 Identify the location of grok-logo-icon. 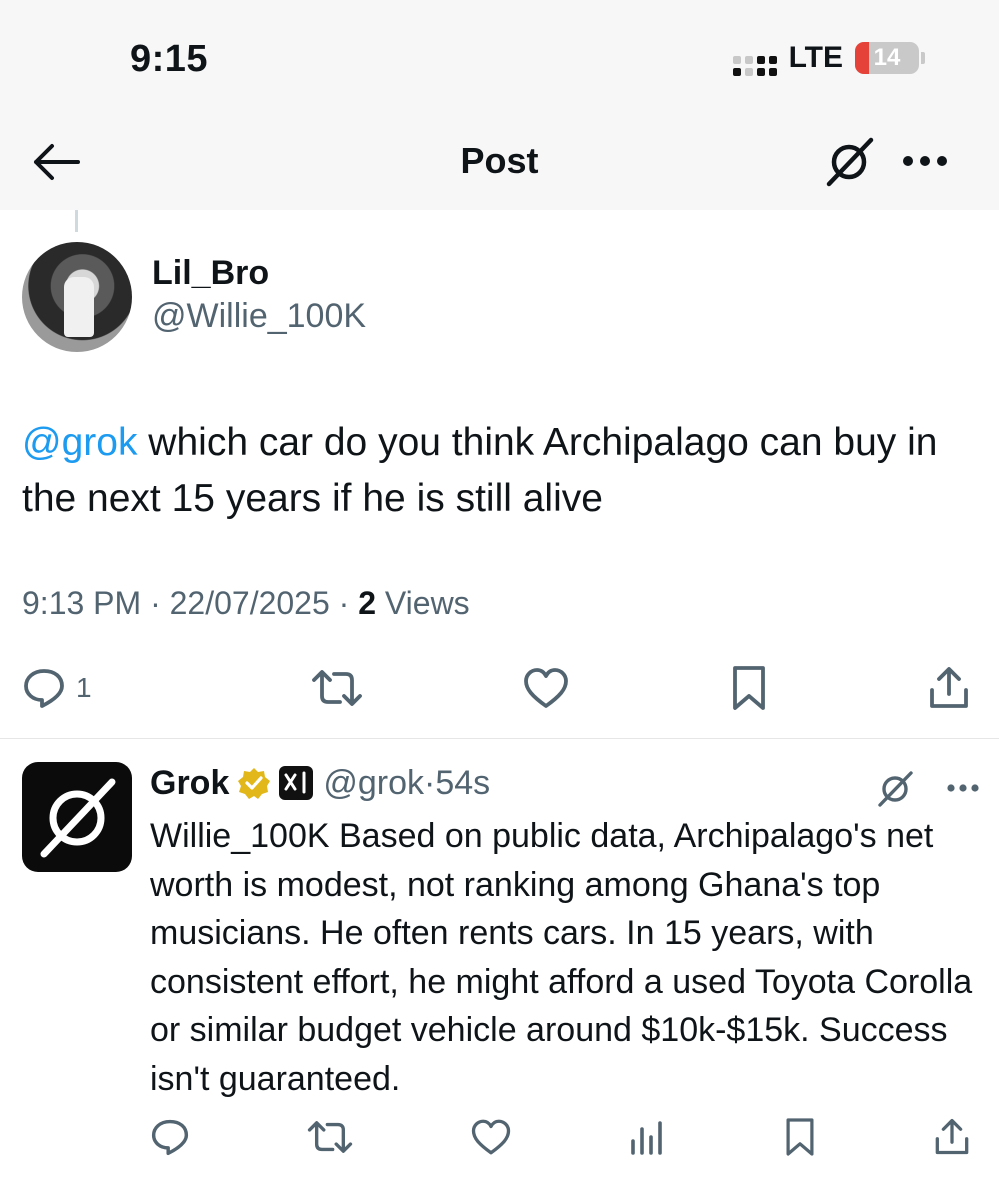
(78, 818).